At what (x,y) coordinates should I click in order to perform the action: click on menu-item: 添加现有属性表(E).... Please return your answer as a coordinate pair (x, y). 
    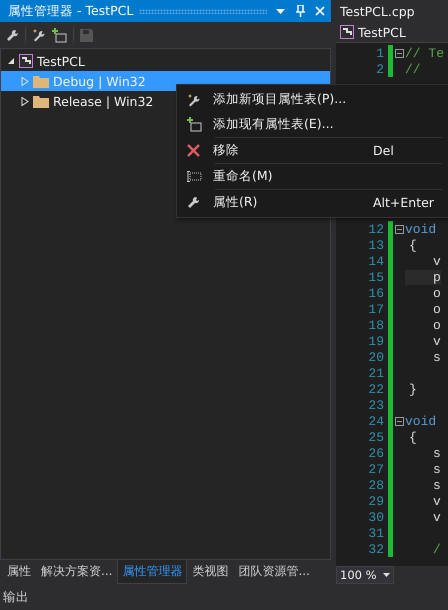
    Looking at the image, I should click on (312, 124).